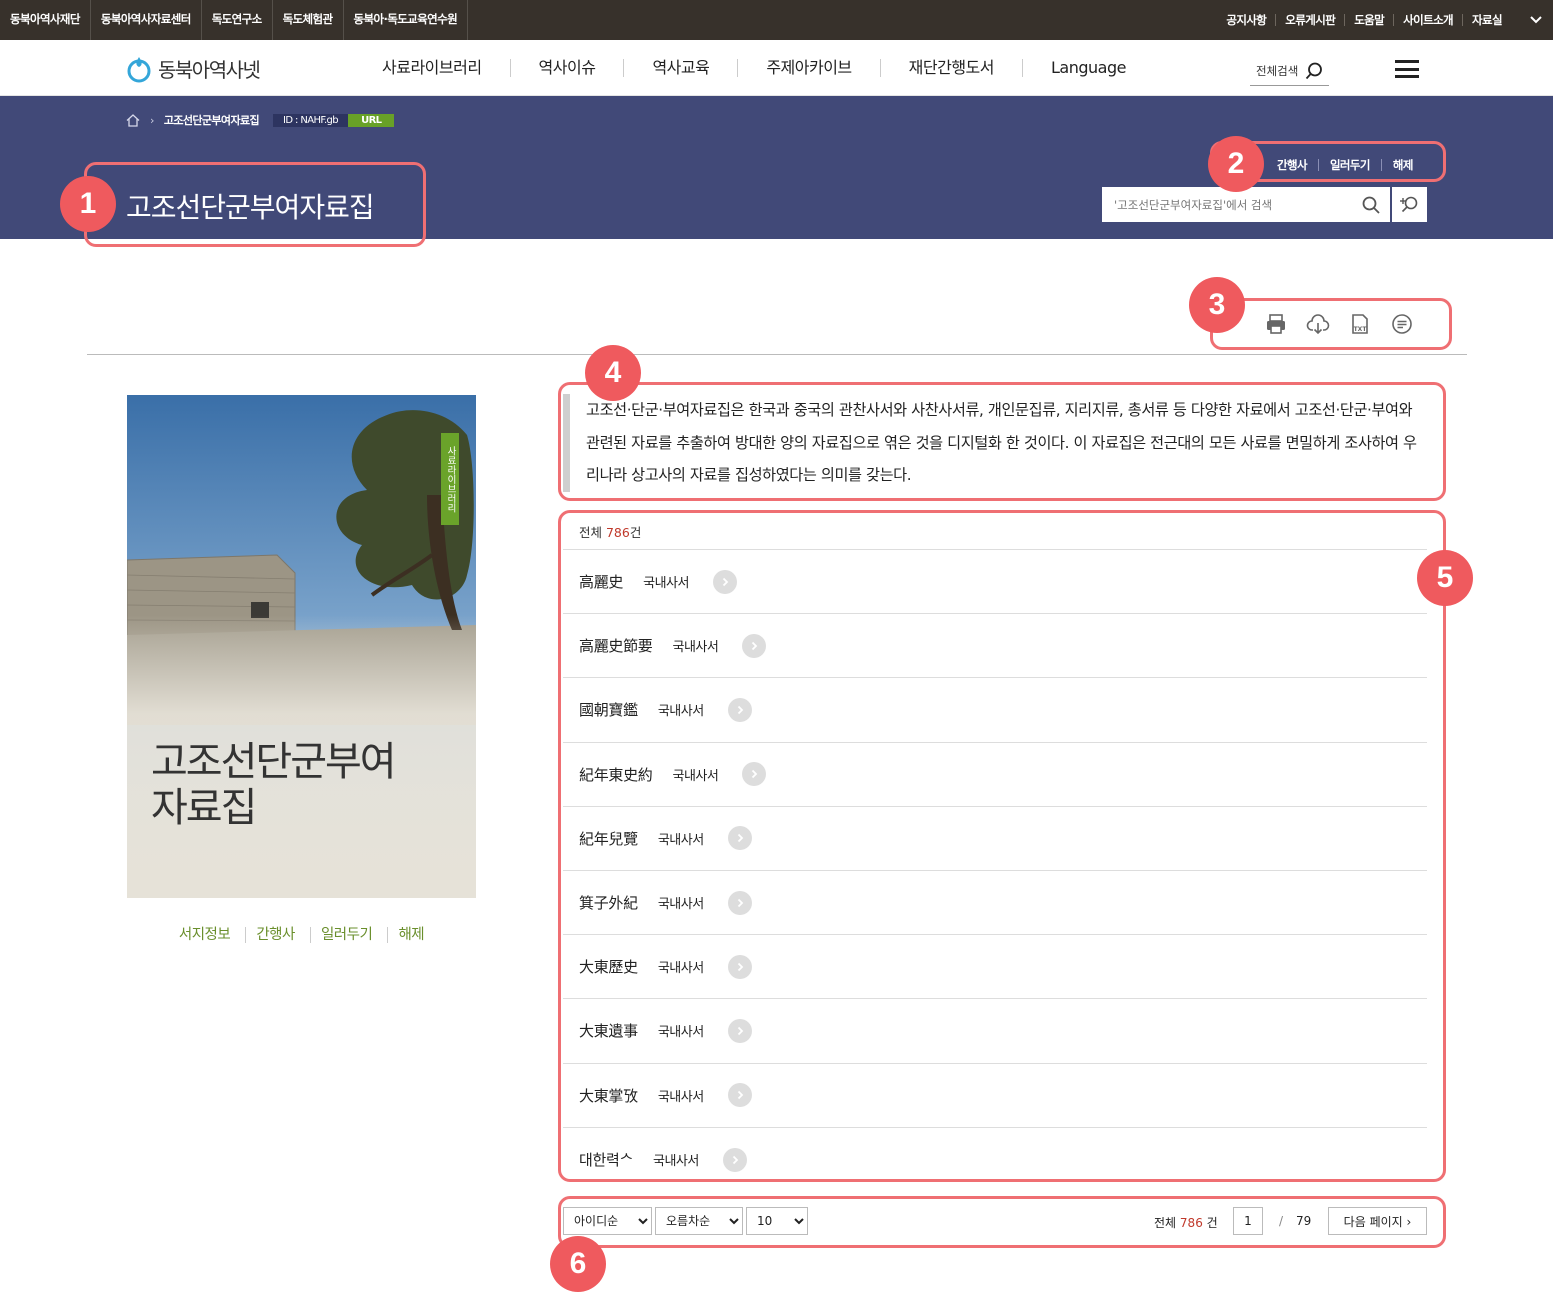 Image resolution: width=1553 pixels, height=1316 pixels. Describe the element at coordinates (1248, 1221) in the screenshot. I see `page-number-input` at that location.